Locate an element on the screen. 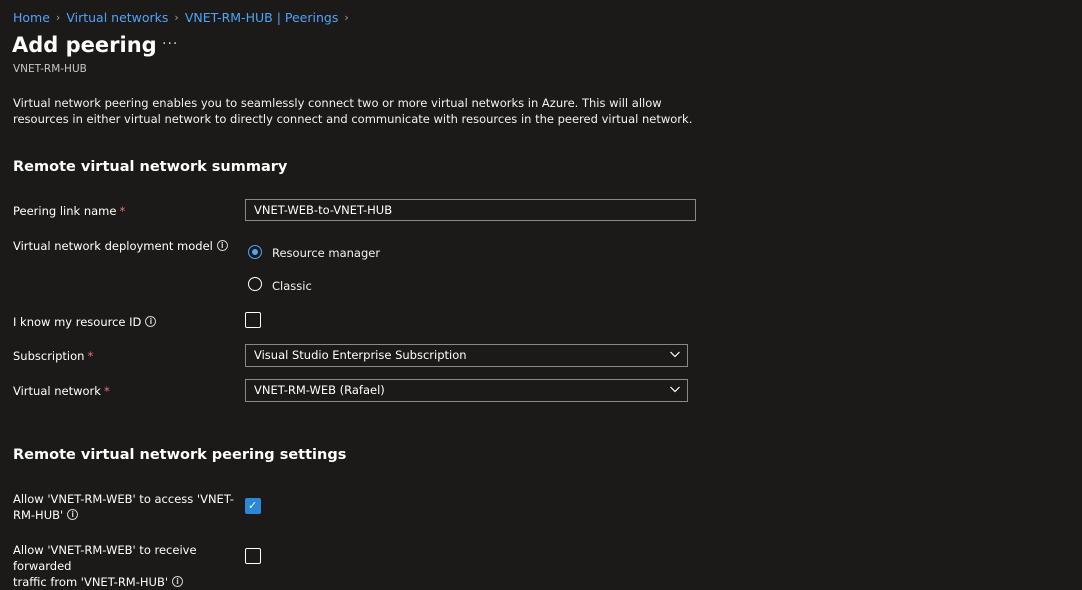  know-resource-id-label: I know my resource ID i is located at coordinates (85, 322).